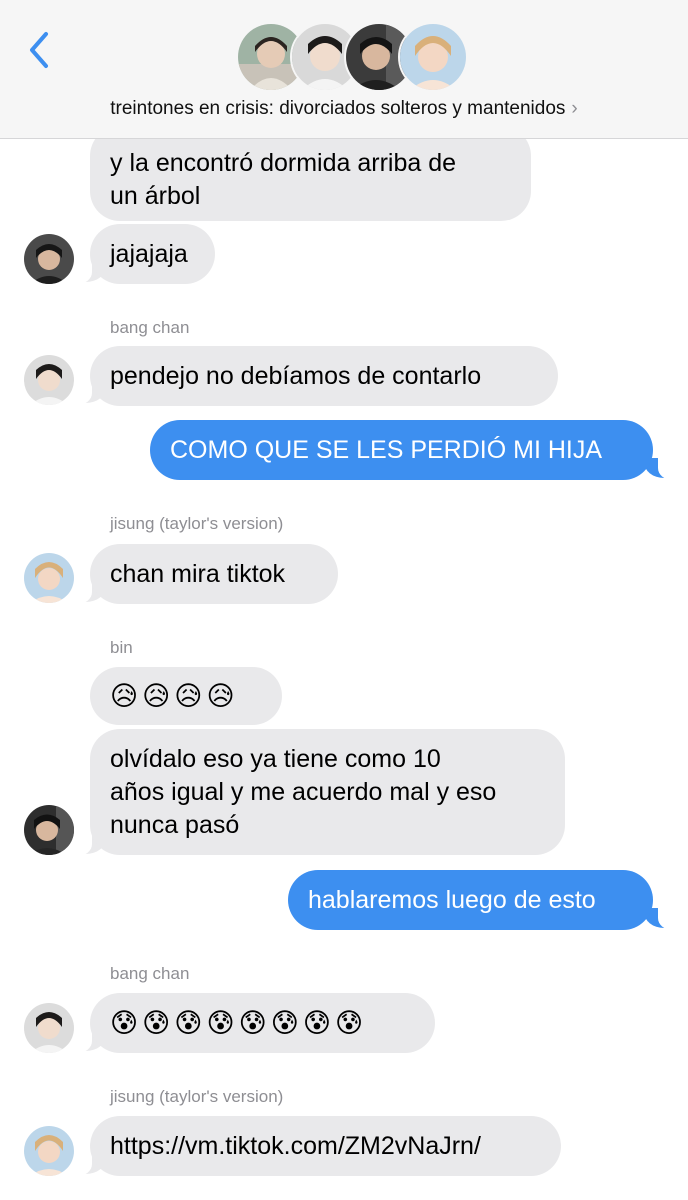 The image size is (688, 1200). I want to click on incoming-message-bubble: pendejo no debíamos de contarlo, so click(324, 376).